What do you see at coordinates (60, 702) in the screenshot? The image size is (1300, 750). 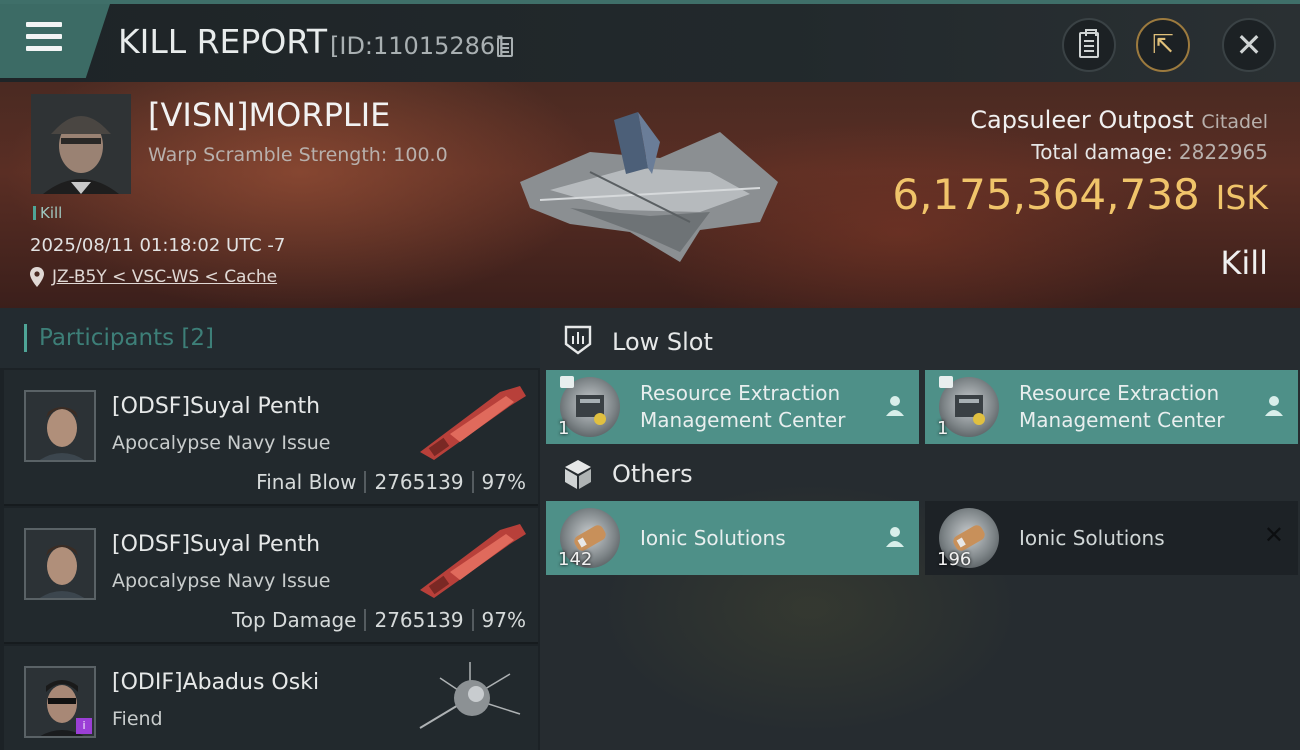 I see `avatar: i` at bounding box center [60, 702].